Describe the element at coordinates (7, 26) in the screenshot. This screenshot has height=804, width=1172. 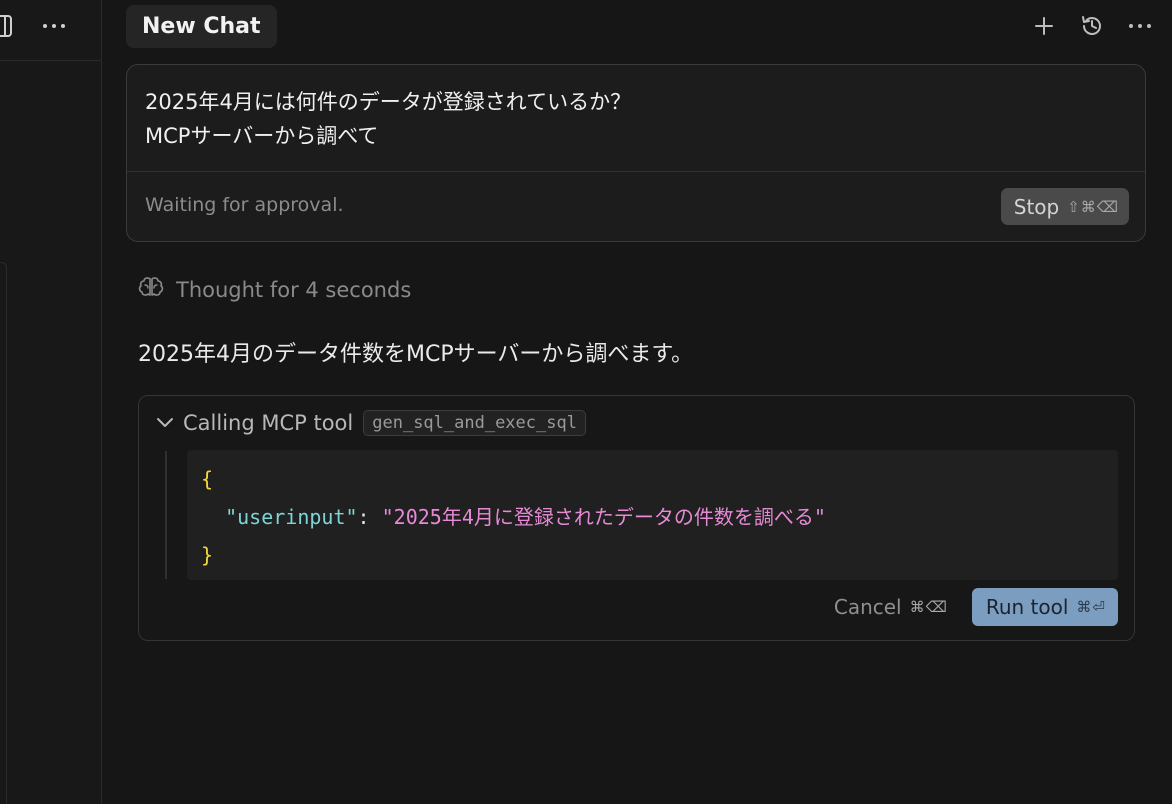
I see `toggle-panel-icon` at that location.